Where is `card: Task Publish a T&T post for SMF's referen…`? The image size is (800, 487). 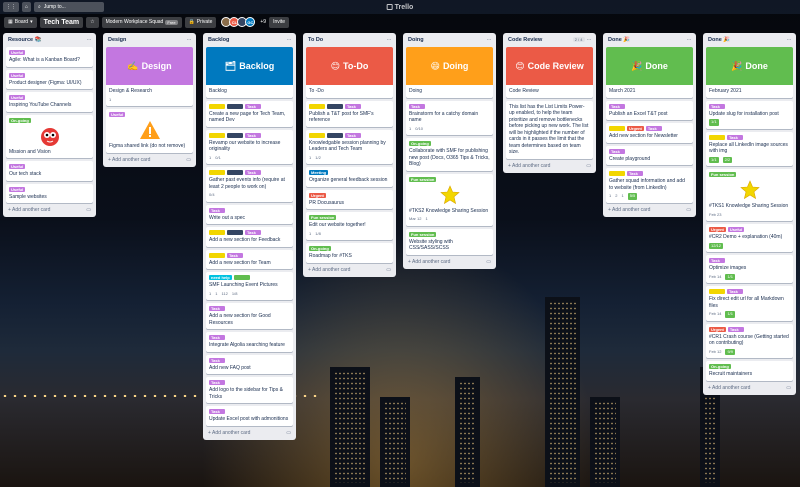
card: Task Publish a T&T post for SMF's referen… is located at coordinates (349, 113).